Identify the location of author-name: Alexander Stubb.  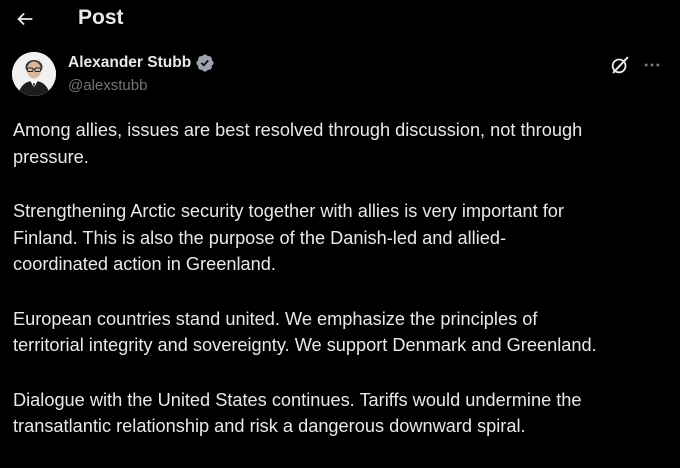
(129, 63).